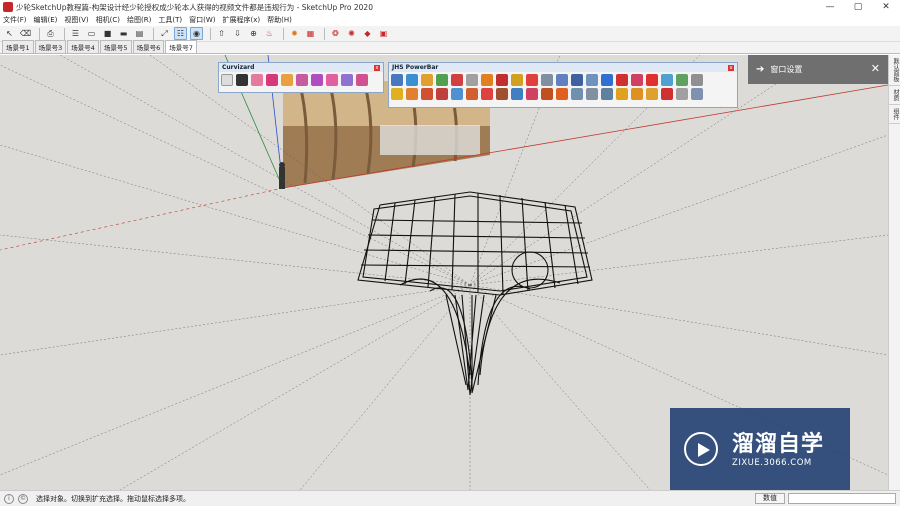  Describe the element at coordinates (139, 33) in the screenshot. I see `rect-2-icon: ▤` at that location.